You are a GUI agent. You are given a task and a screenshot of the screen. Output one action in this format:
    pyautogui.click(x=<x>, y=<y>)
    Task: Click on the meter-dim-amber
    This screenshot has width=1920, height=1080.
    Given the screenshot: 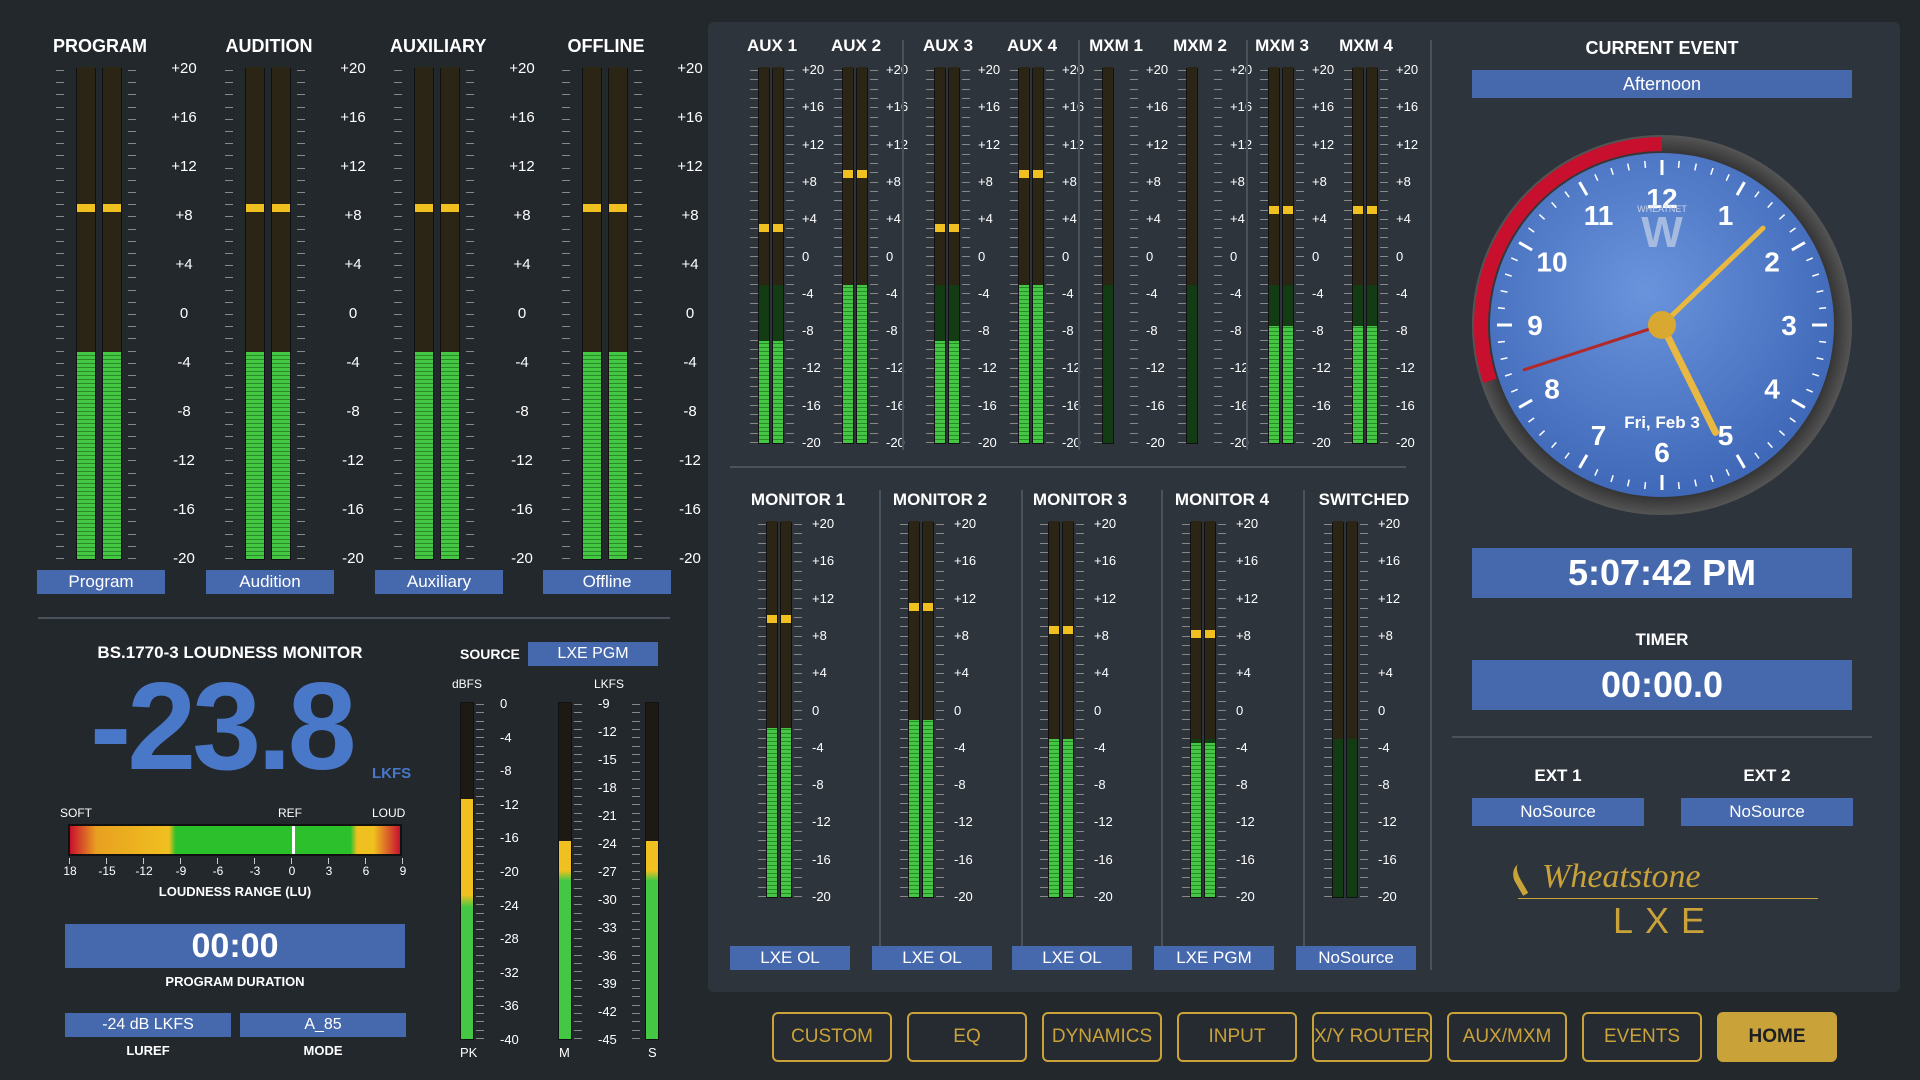 What is the action you would take?
    pyautogui.click(x=1108, y=176)
    